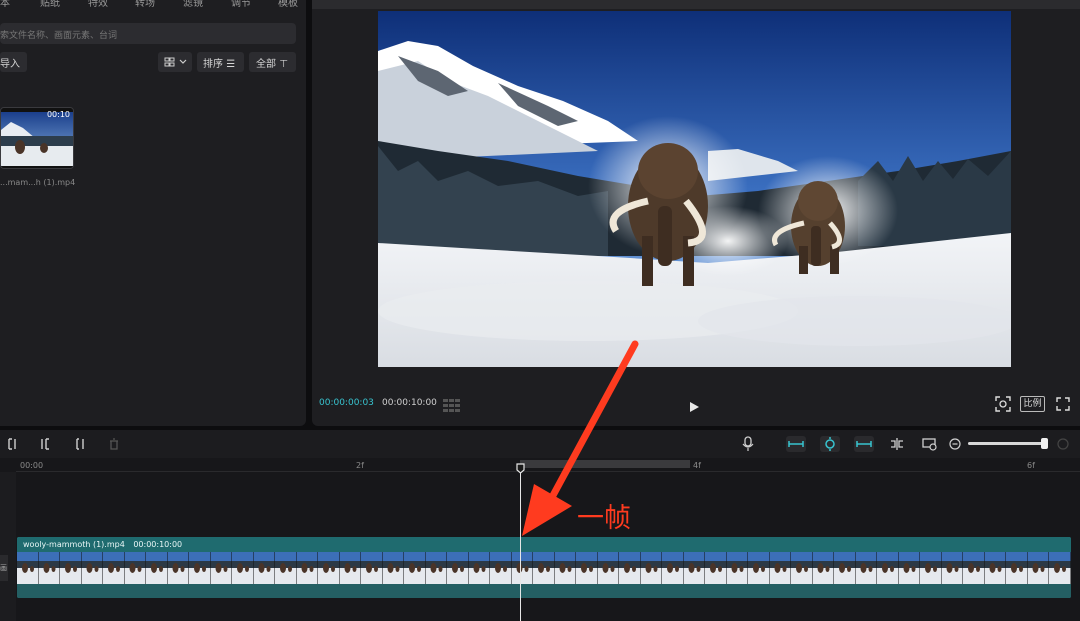  What do you see at coordinates (1032, 404) in the screenshot?
I see `aspect-ratio-button: 比例` at bounding box center [1032, 404].